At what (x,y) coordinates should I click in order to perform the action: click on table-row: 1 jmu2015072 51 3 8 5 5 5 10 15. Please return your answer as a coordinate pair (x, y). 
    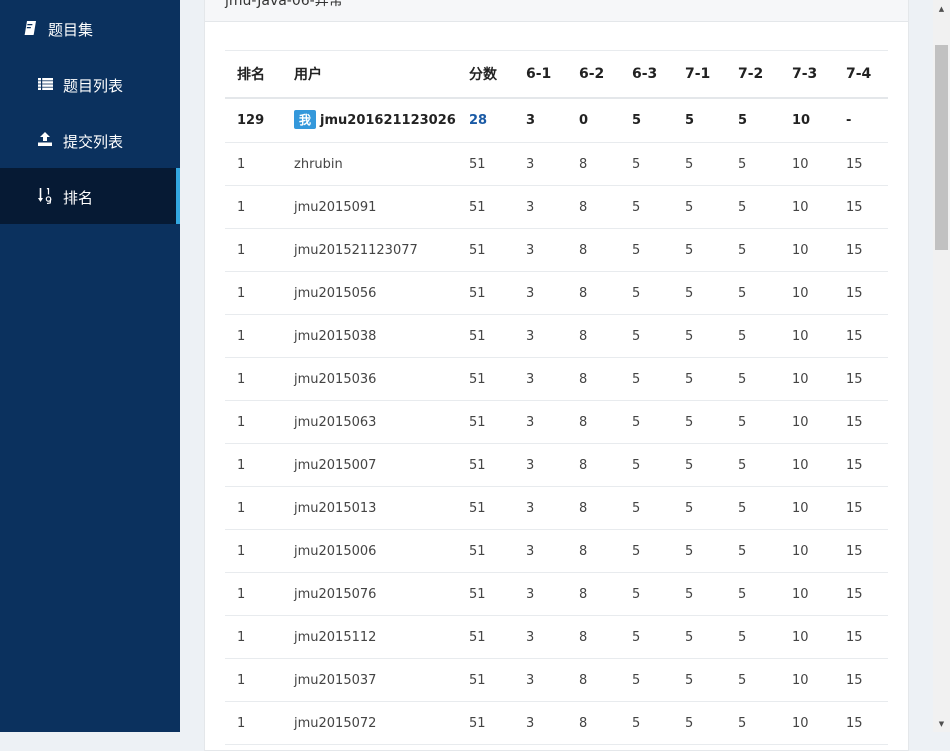
    Looking at the image, I should click on (556, 723).